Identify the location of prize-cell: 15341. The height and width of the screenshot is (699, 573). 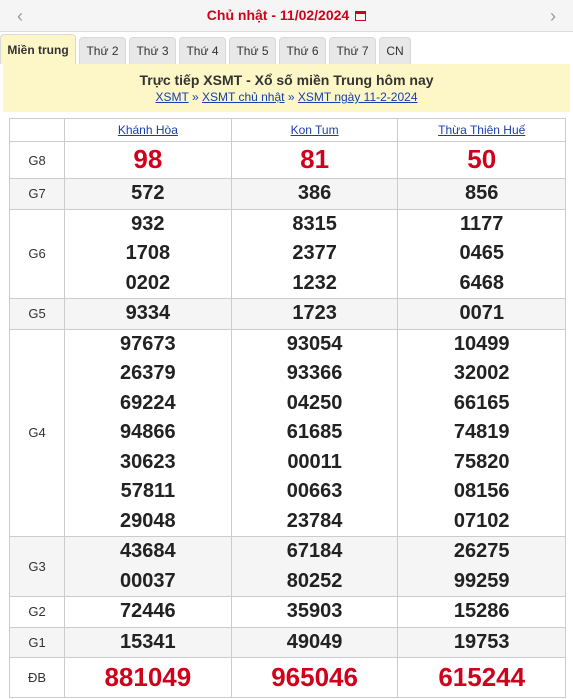
(148, 642).